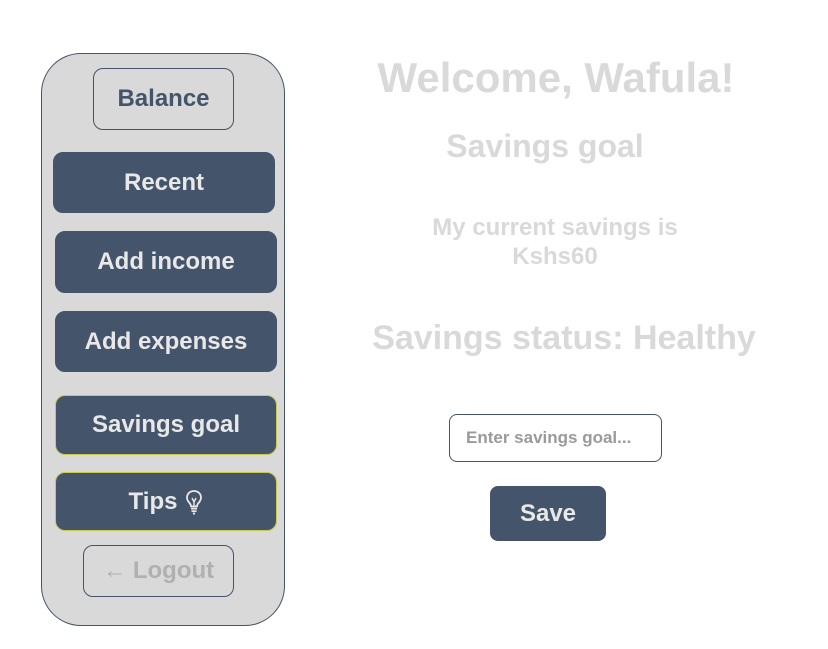  I want to click on balance-button: Balance, so click(163, 99).